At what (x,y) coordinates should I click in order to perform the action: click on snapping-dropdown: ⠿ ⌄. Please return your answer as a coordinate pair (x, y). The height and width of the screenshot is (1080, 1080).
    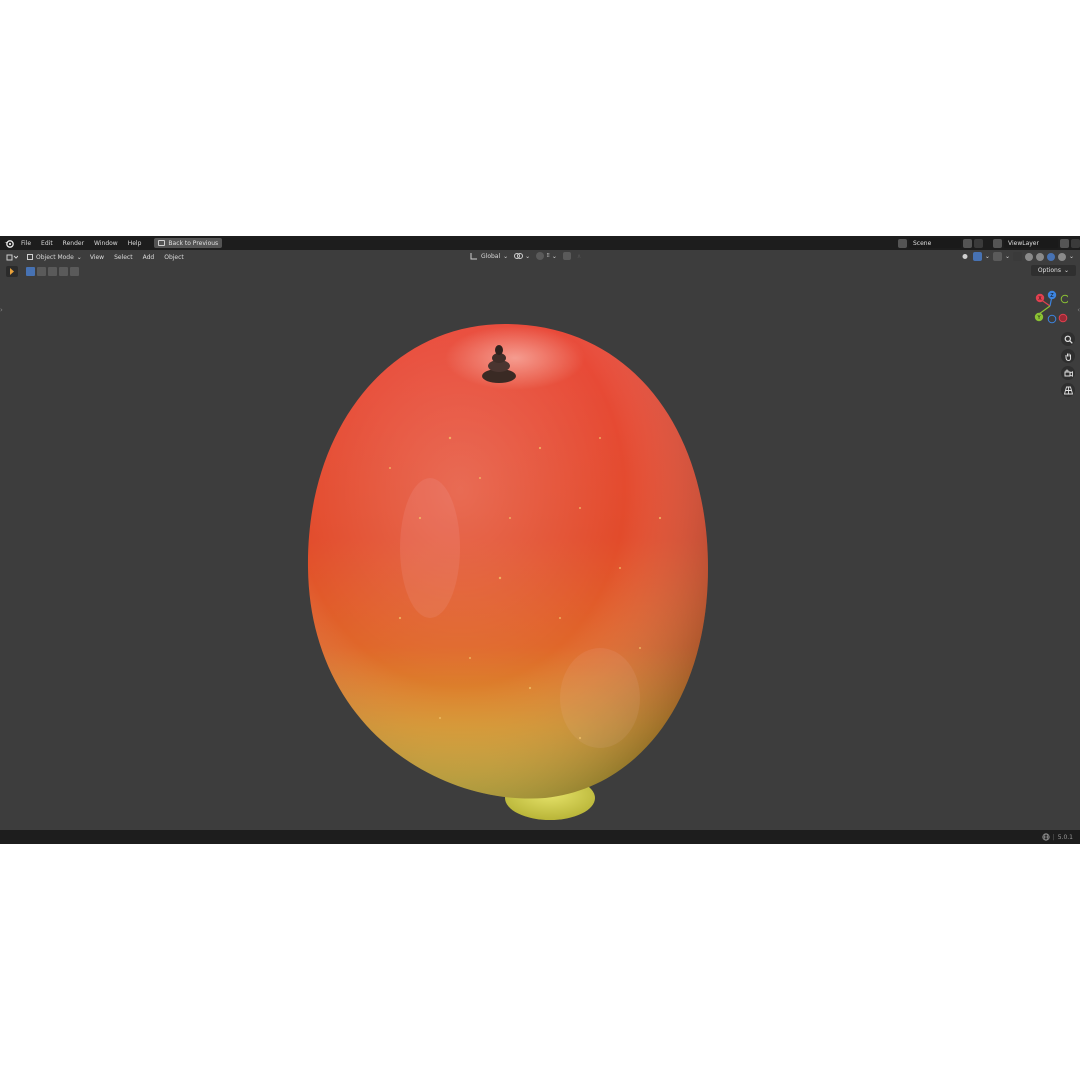
    Looking at the image, I should click on (546, 256).